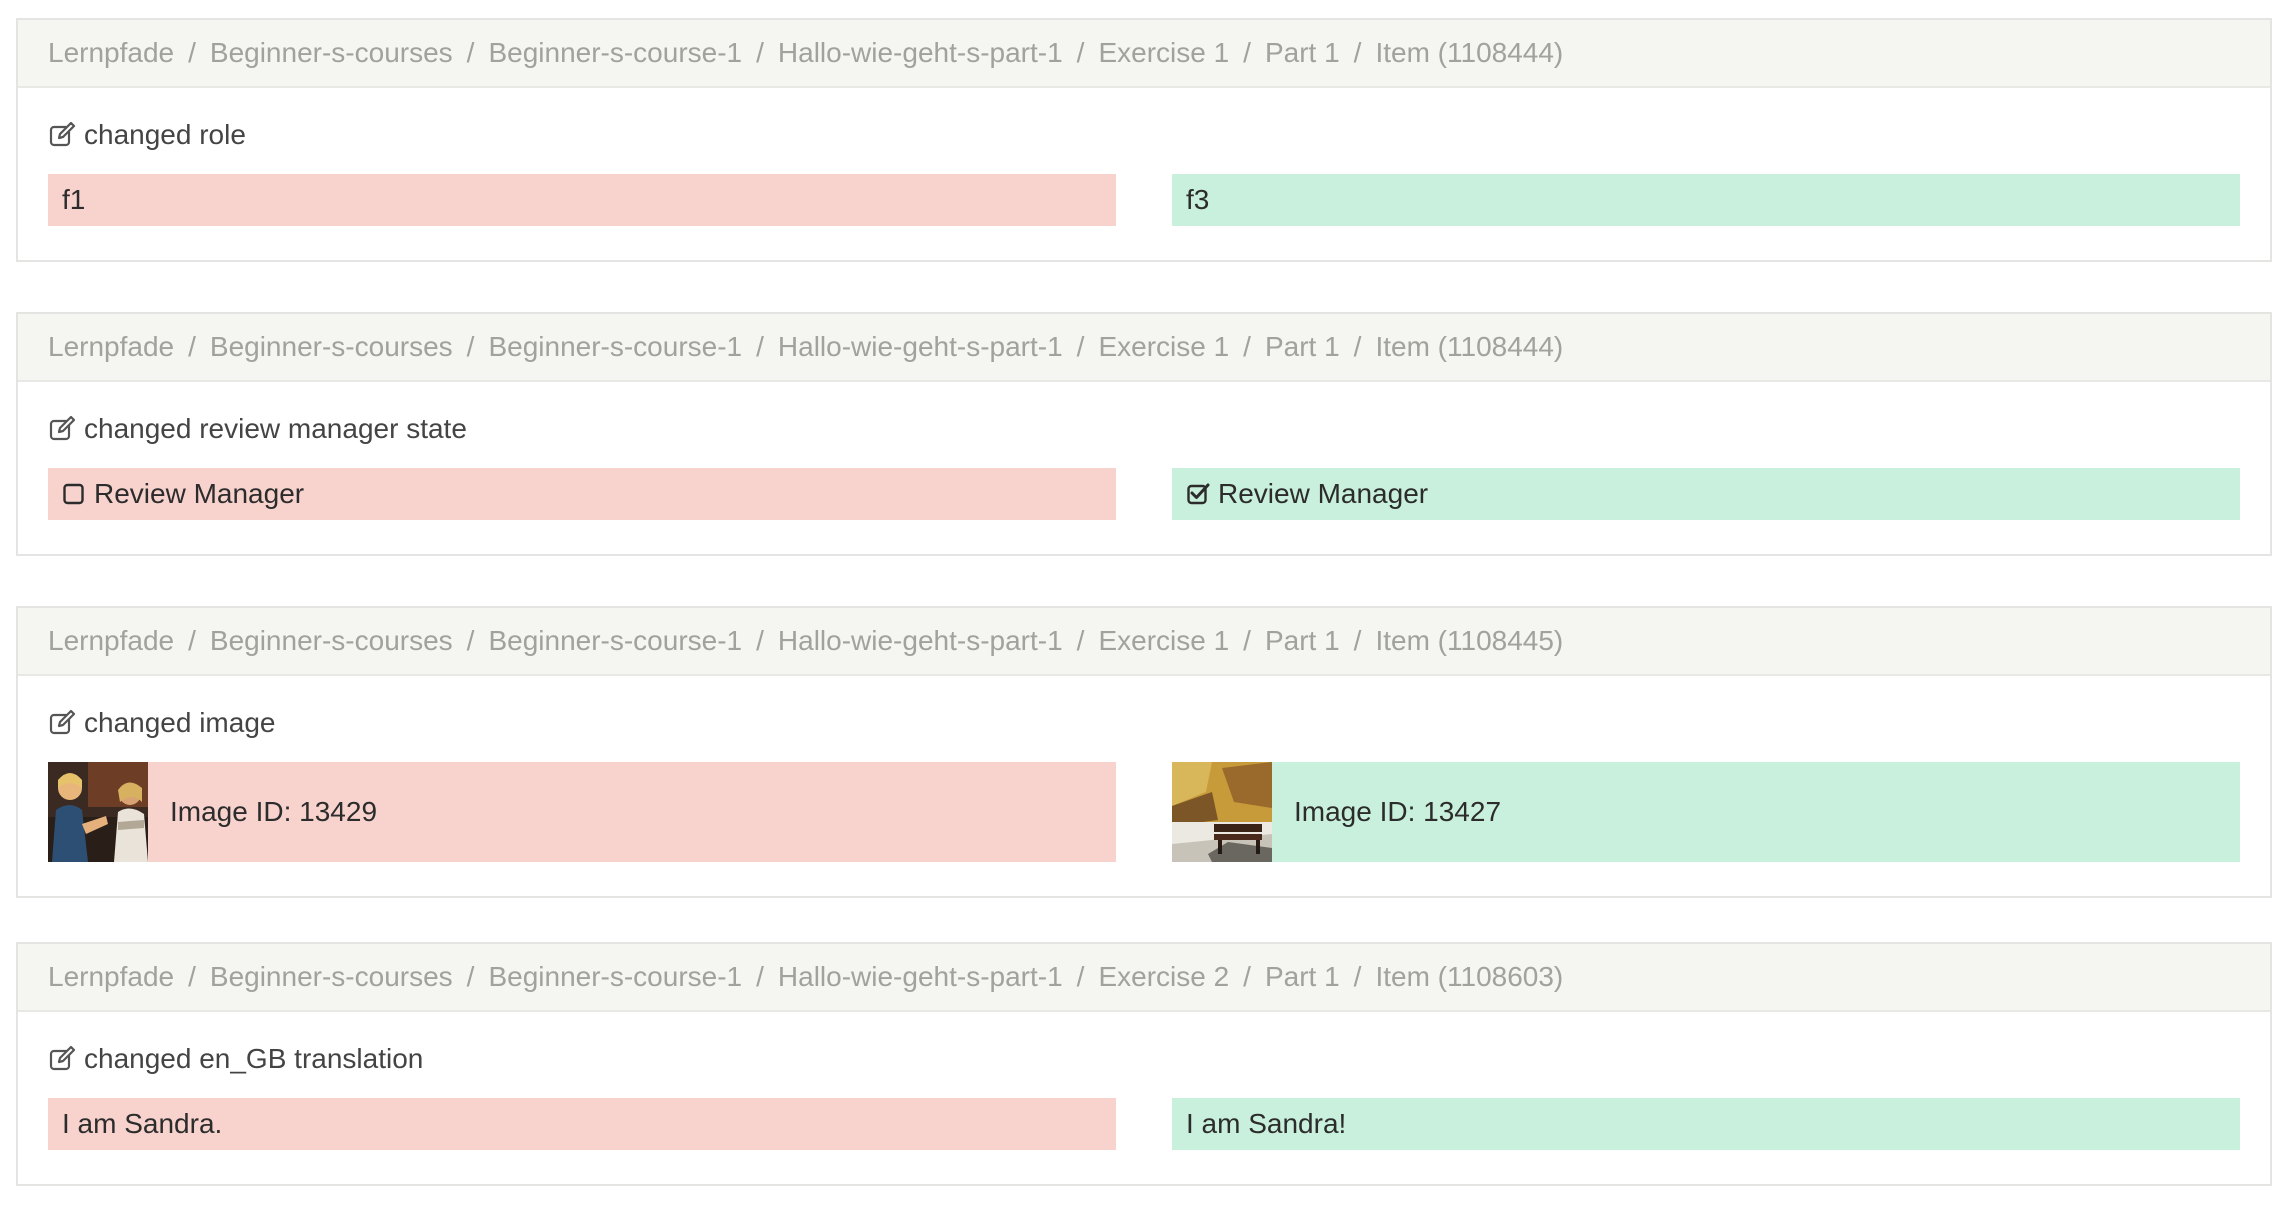 The height and width of the screenshot is (1206, 2292). What do you see at coordinates (180, 722) in the screenshot?
I see `change-title-text: changed image` at bounding box center [180, 722].